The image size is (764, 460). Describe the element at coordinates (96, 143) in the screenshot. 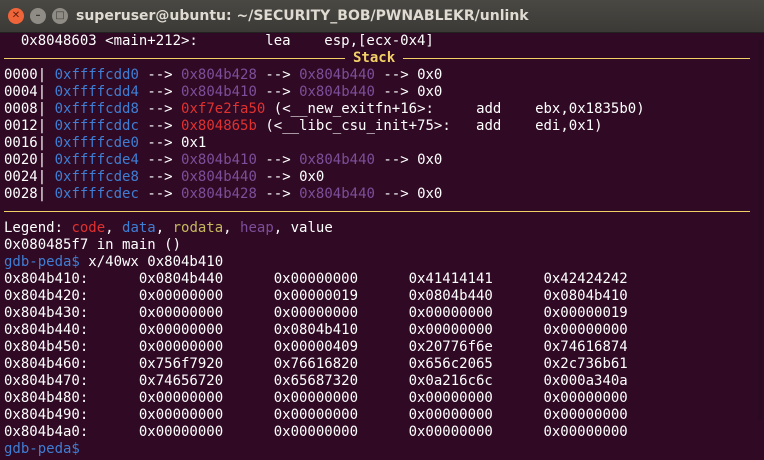

I see `stack-address: 0xffffcde0` at that location.